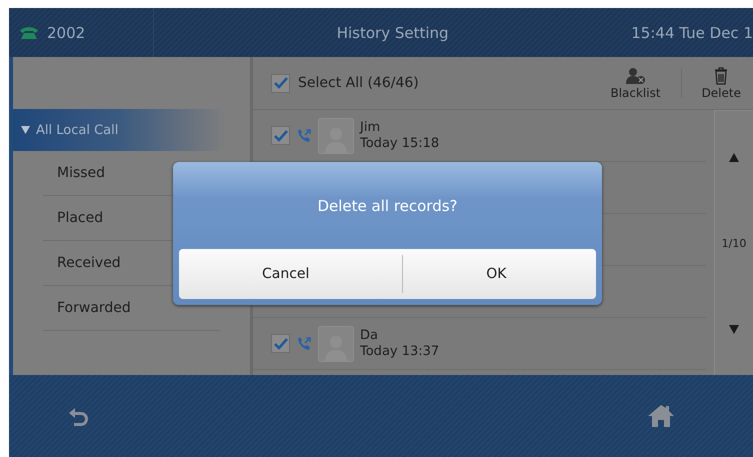 This screenshot has height=457, width=753. Describe the element at coordinates (400, 352) in the screenshot. I see `call-time: Today 13:37` at that location.